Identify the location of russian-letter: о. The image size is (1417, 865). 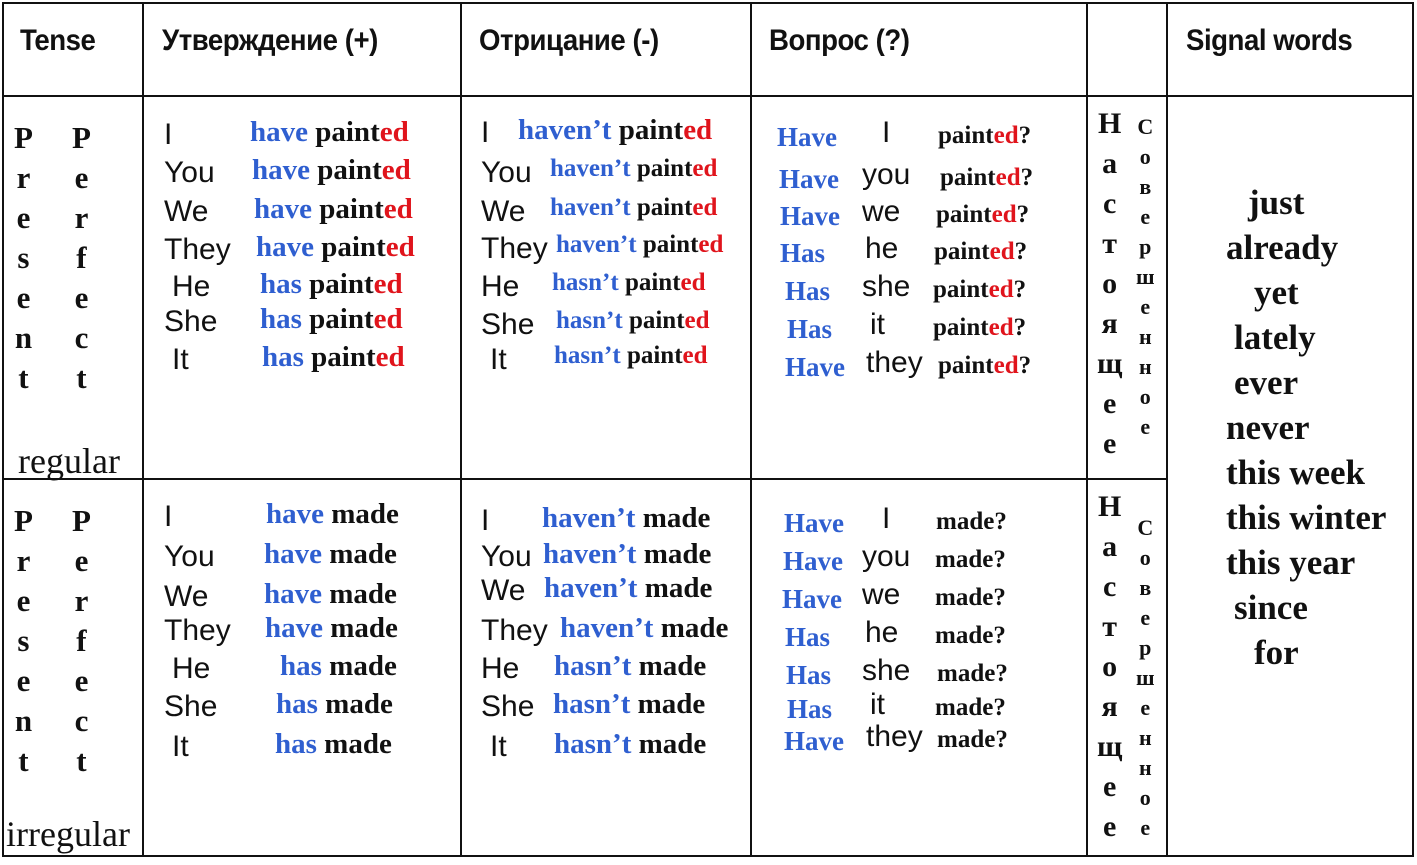
(1145, 797).